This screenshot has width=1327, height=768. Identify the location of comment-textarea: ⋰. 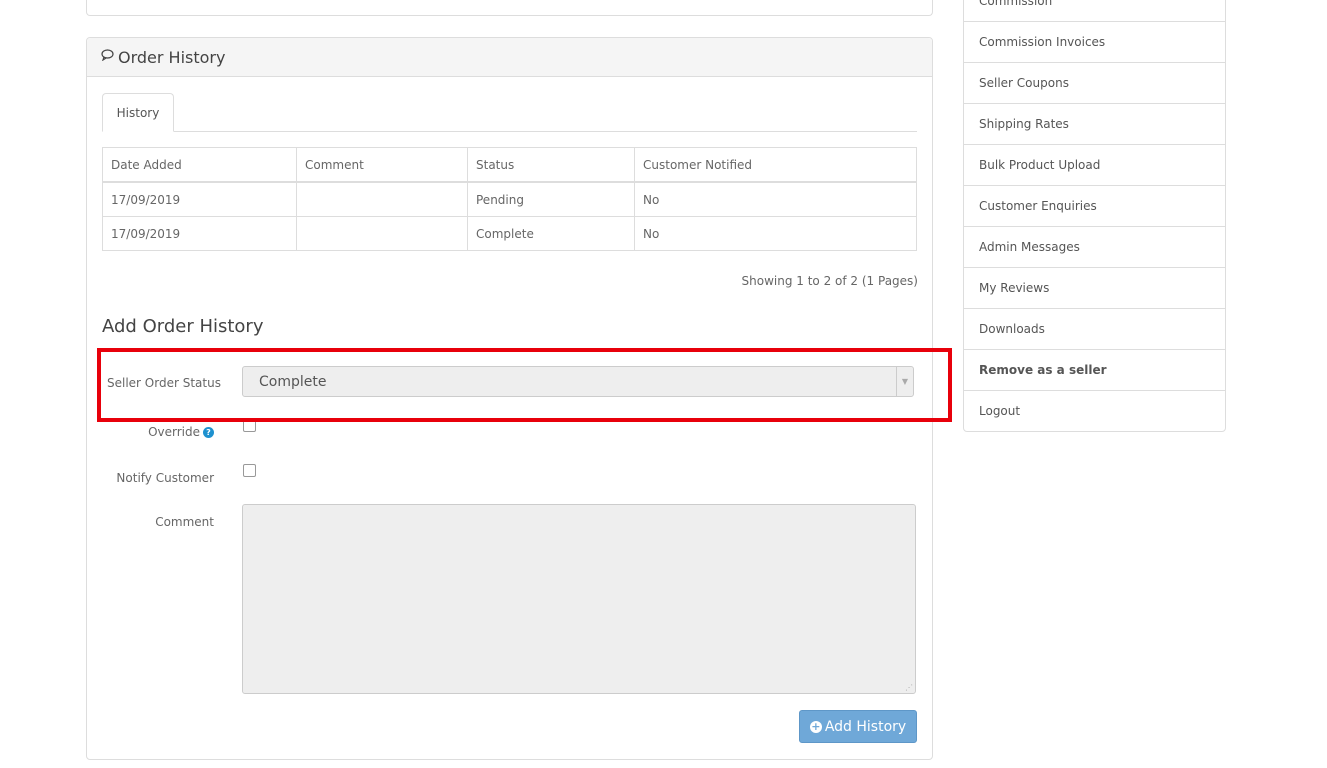
(579, 599).